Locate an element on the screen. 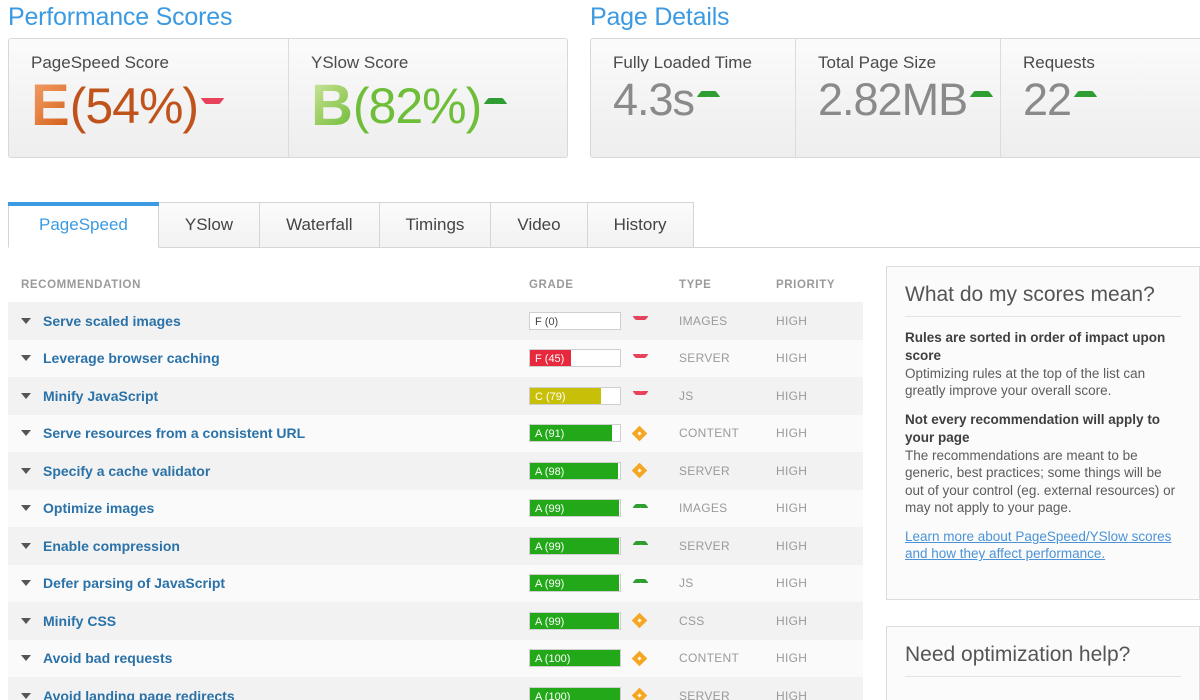 Image resolution: width=1200 pixels, height=700 pixels. performance-scores-panel: PageSpeed Score E (54%) YSlow Score B (82%) is located at coordinates (288, 98).